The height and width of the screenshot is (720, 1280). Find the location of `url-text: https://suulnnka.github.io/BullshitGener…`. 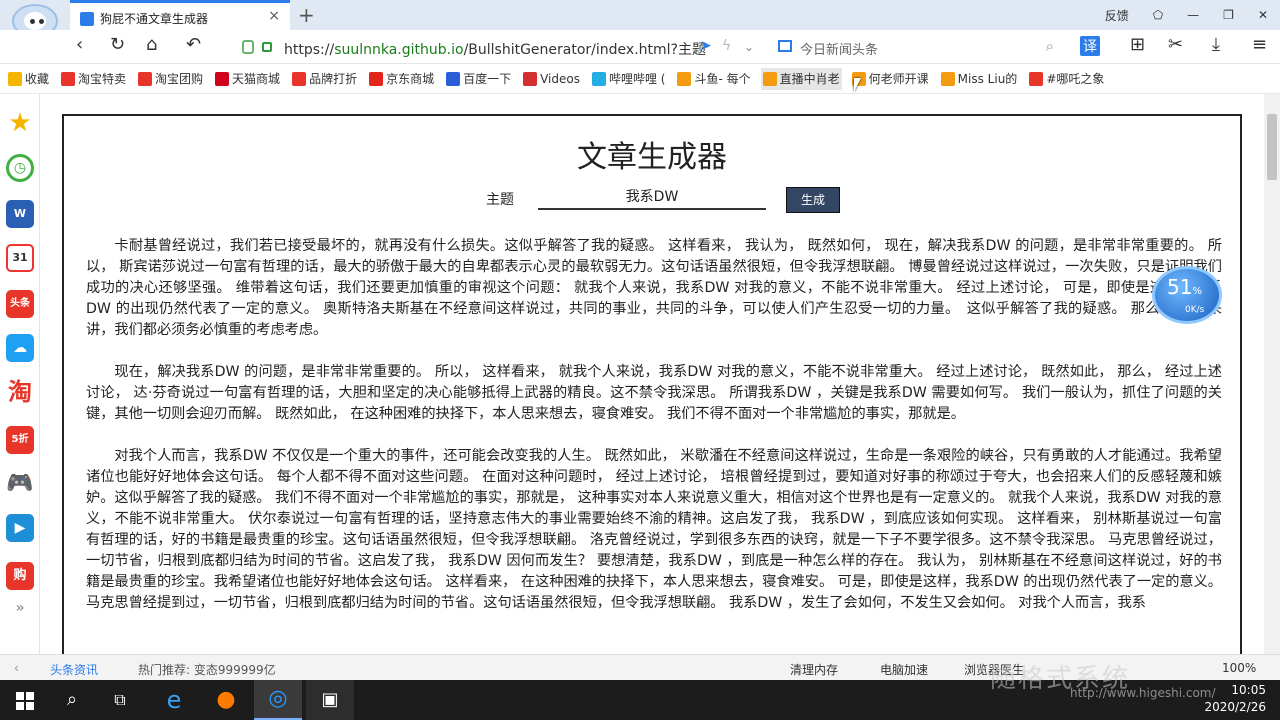

url-text: https://suulnnka.github.io/BullshitGener… is located at coordinates (495, 49).